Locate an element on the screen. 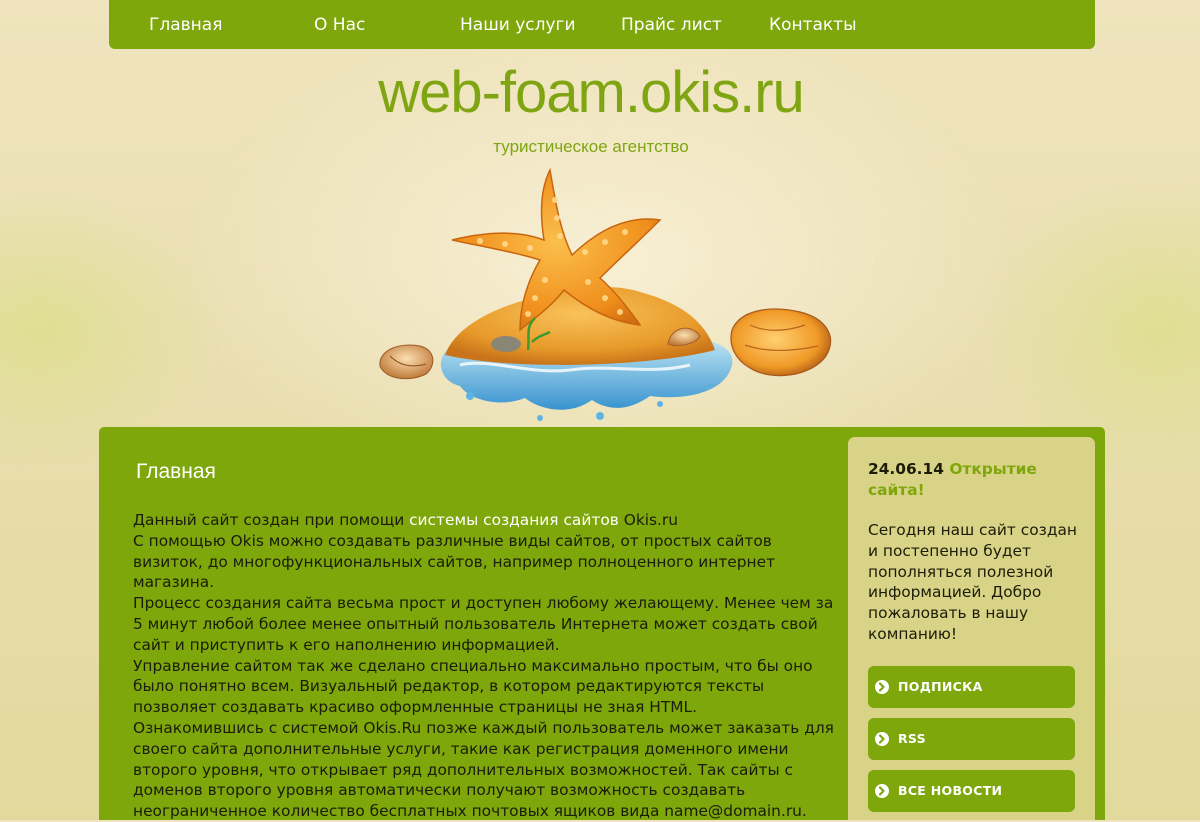  okis-link: системы создания сайтов is located at coordinates (514, 520).